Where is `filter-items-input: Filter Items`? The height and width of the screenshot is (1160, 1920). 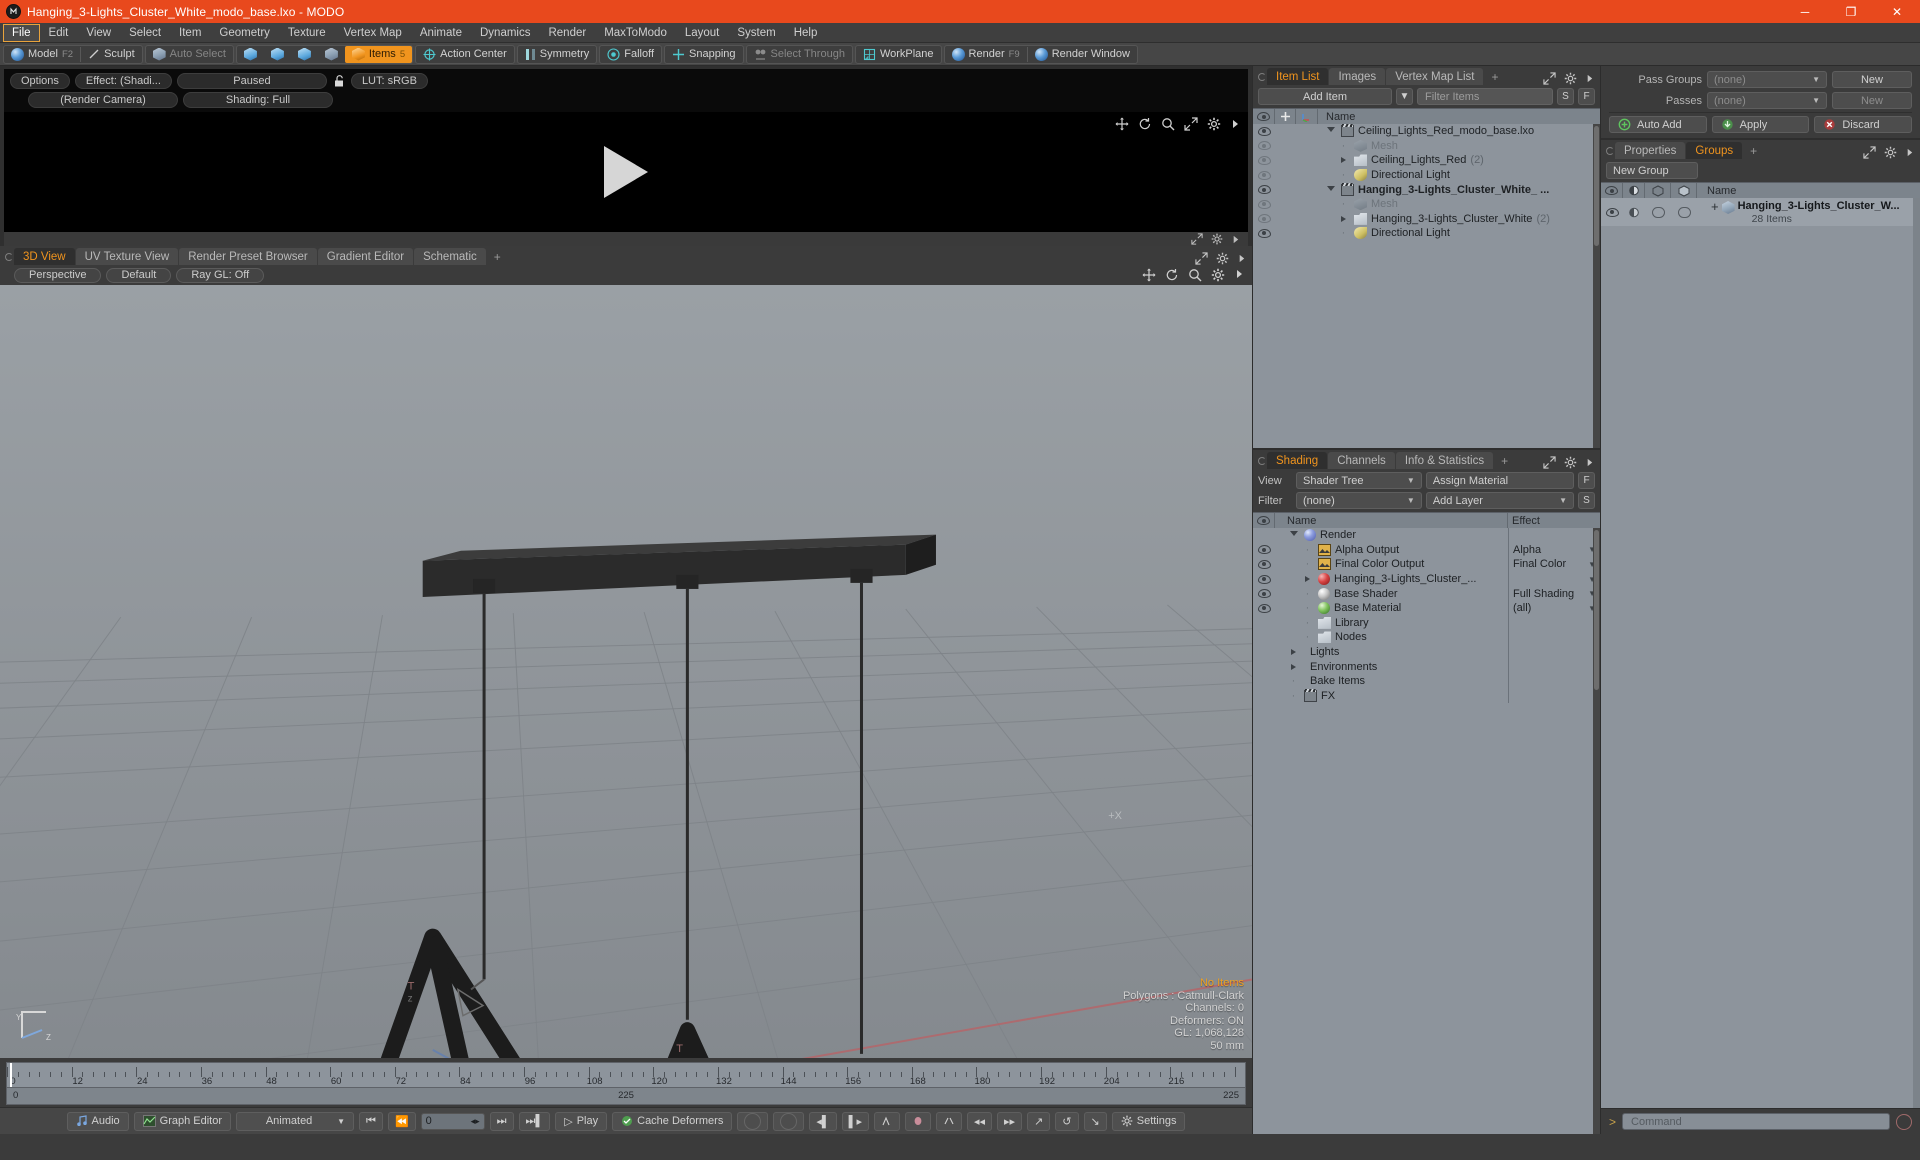
filter-items-input: Filter Items is located at coordinates (1485, 96).